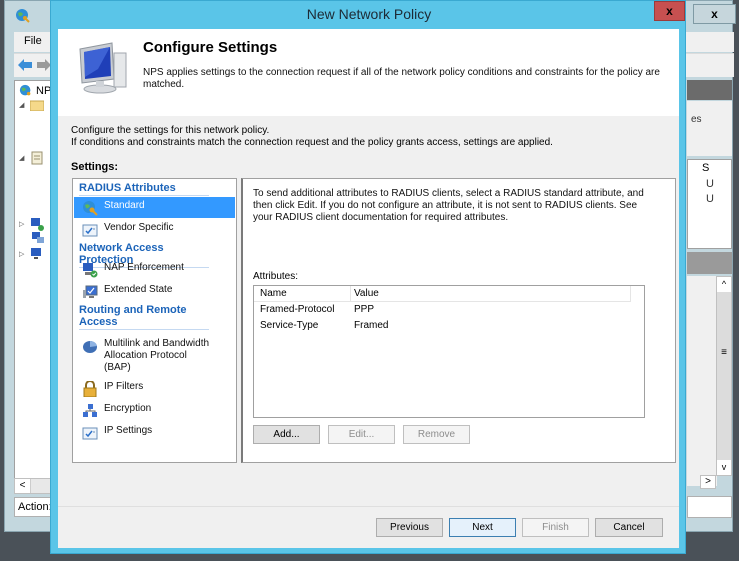 This screenshot has width=739, height=561. What do you see at coordinates (724, 284) in the screenshot?
I see `scroll-up-icon: ^` at bounding box center [724, 284].